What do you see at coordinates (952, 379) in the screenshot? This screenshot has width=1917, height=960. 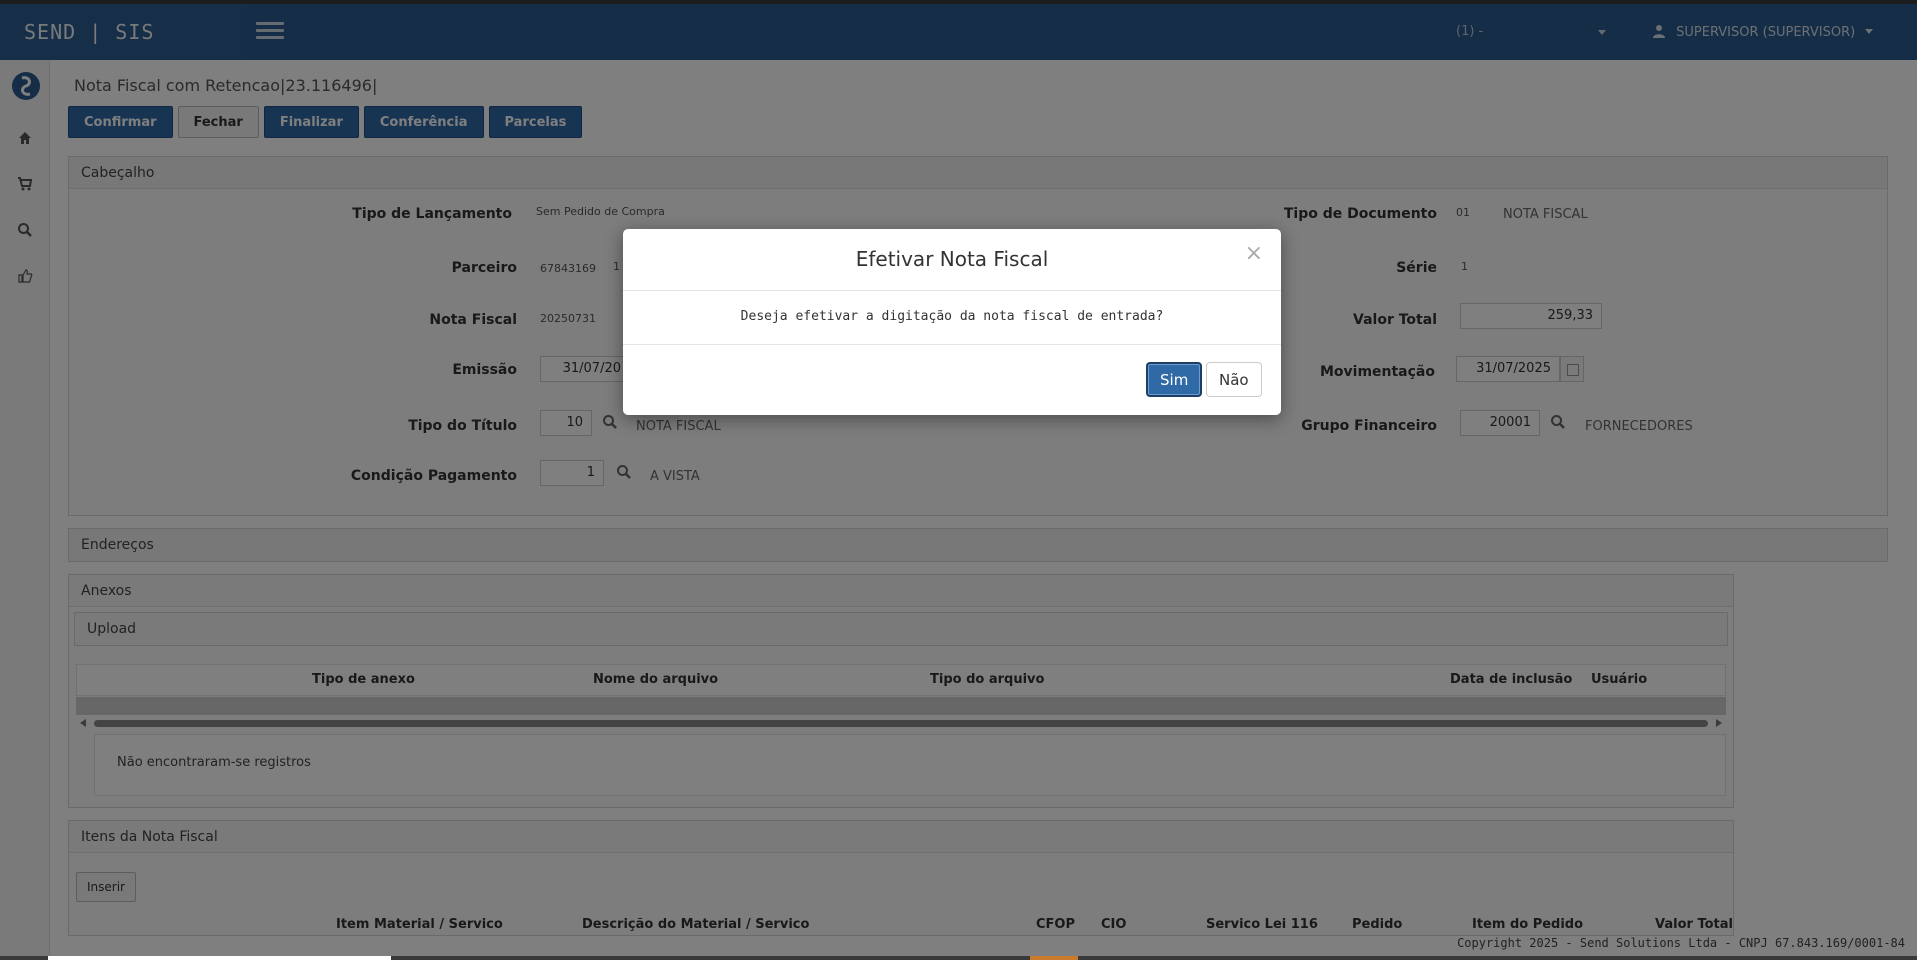 I see `dialog-footer: Sim Não` at bounding box center [952, 379].